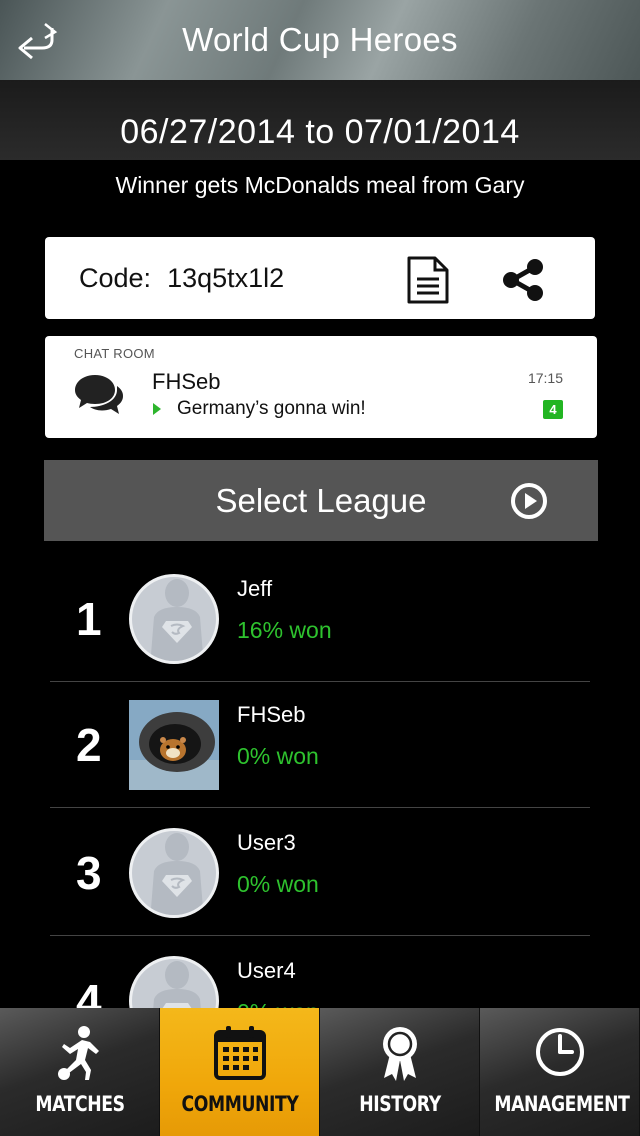 Image resolution: width=640 pixels, height=1136 pixels. Describe the element at coordinates (271, 408) in the screenshot. I see `chat-last-message: Germany’s gonna win!` at that location.